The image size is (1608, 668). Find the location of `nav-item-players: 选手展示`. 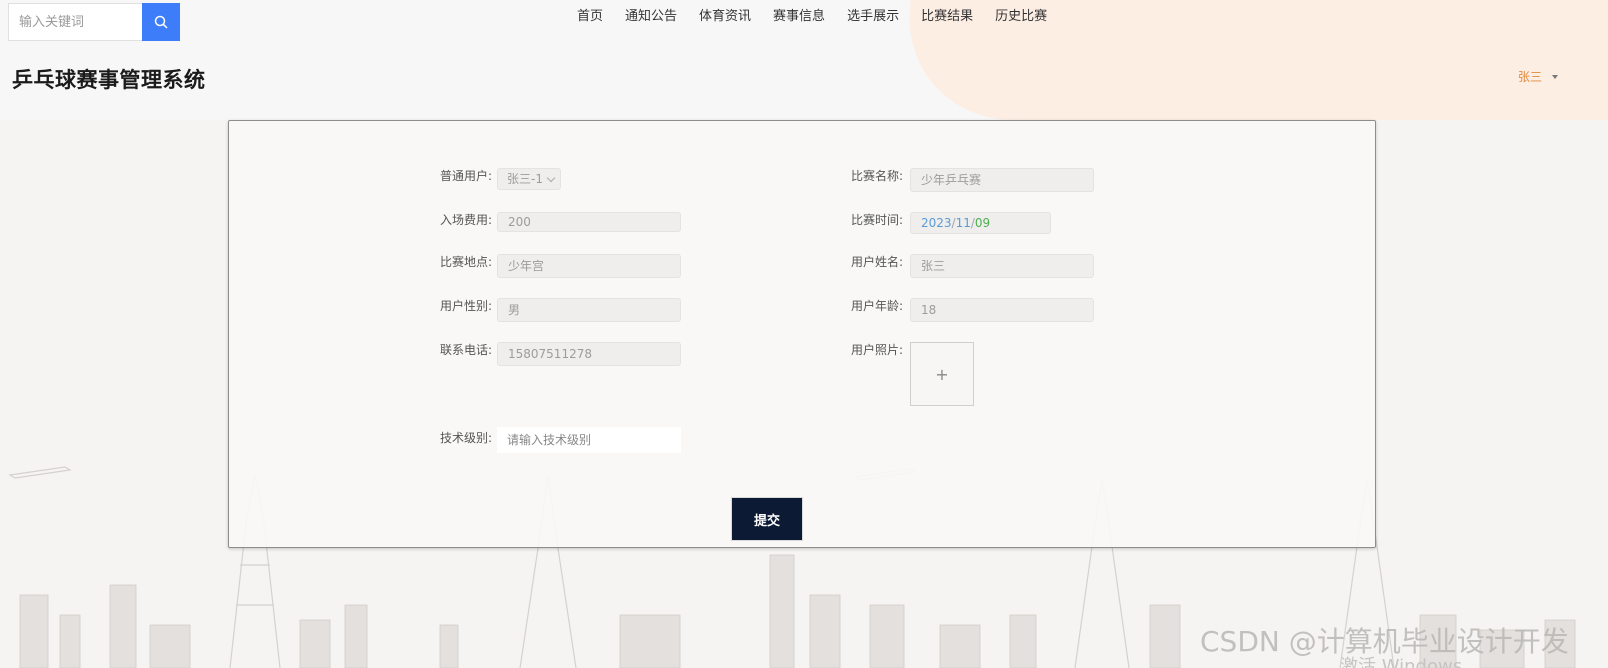

nav-item-players: 选手展示 is located at coordinates (873, 17).